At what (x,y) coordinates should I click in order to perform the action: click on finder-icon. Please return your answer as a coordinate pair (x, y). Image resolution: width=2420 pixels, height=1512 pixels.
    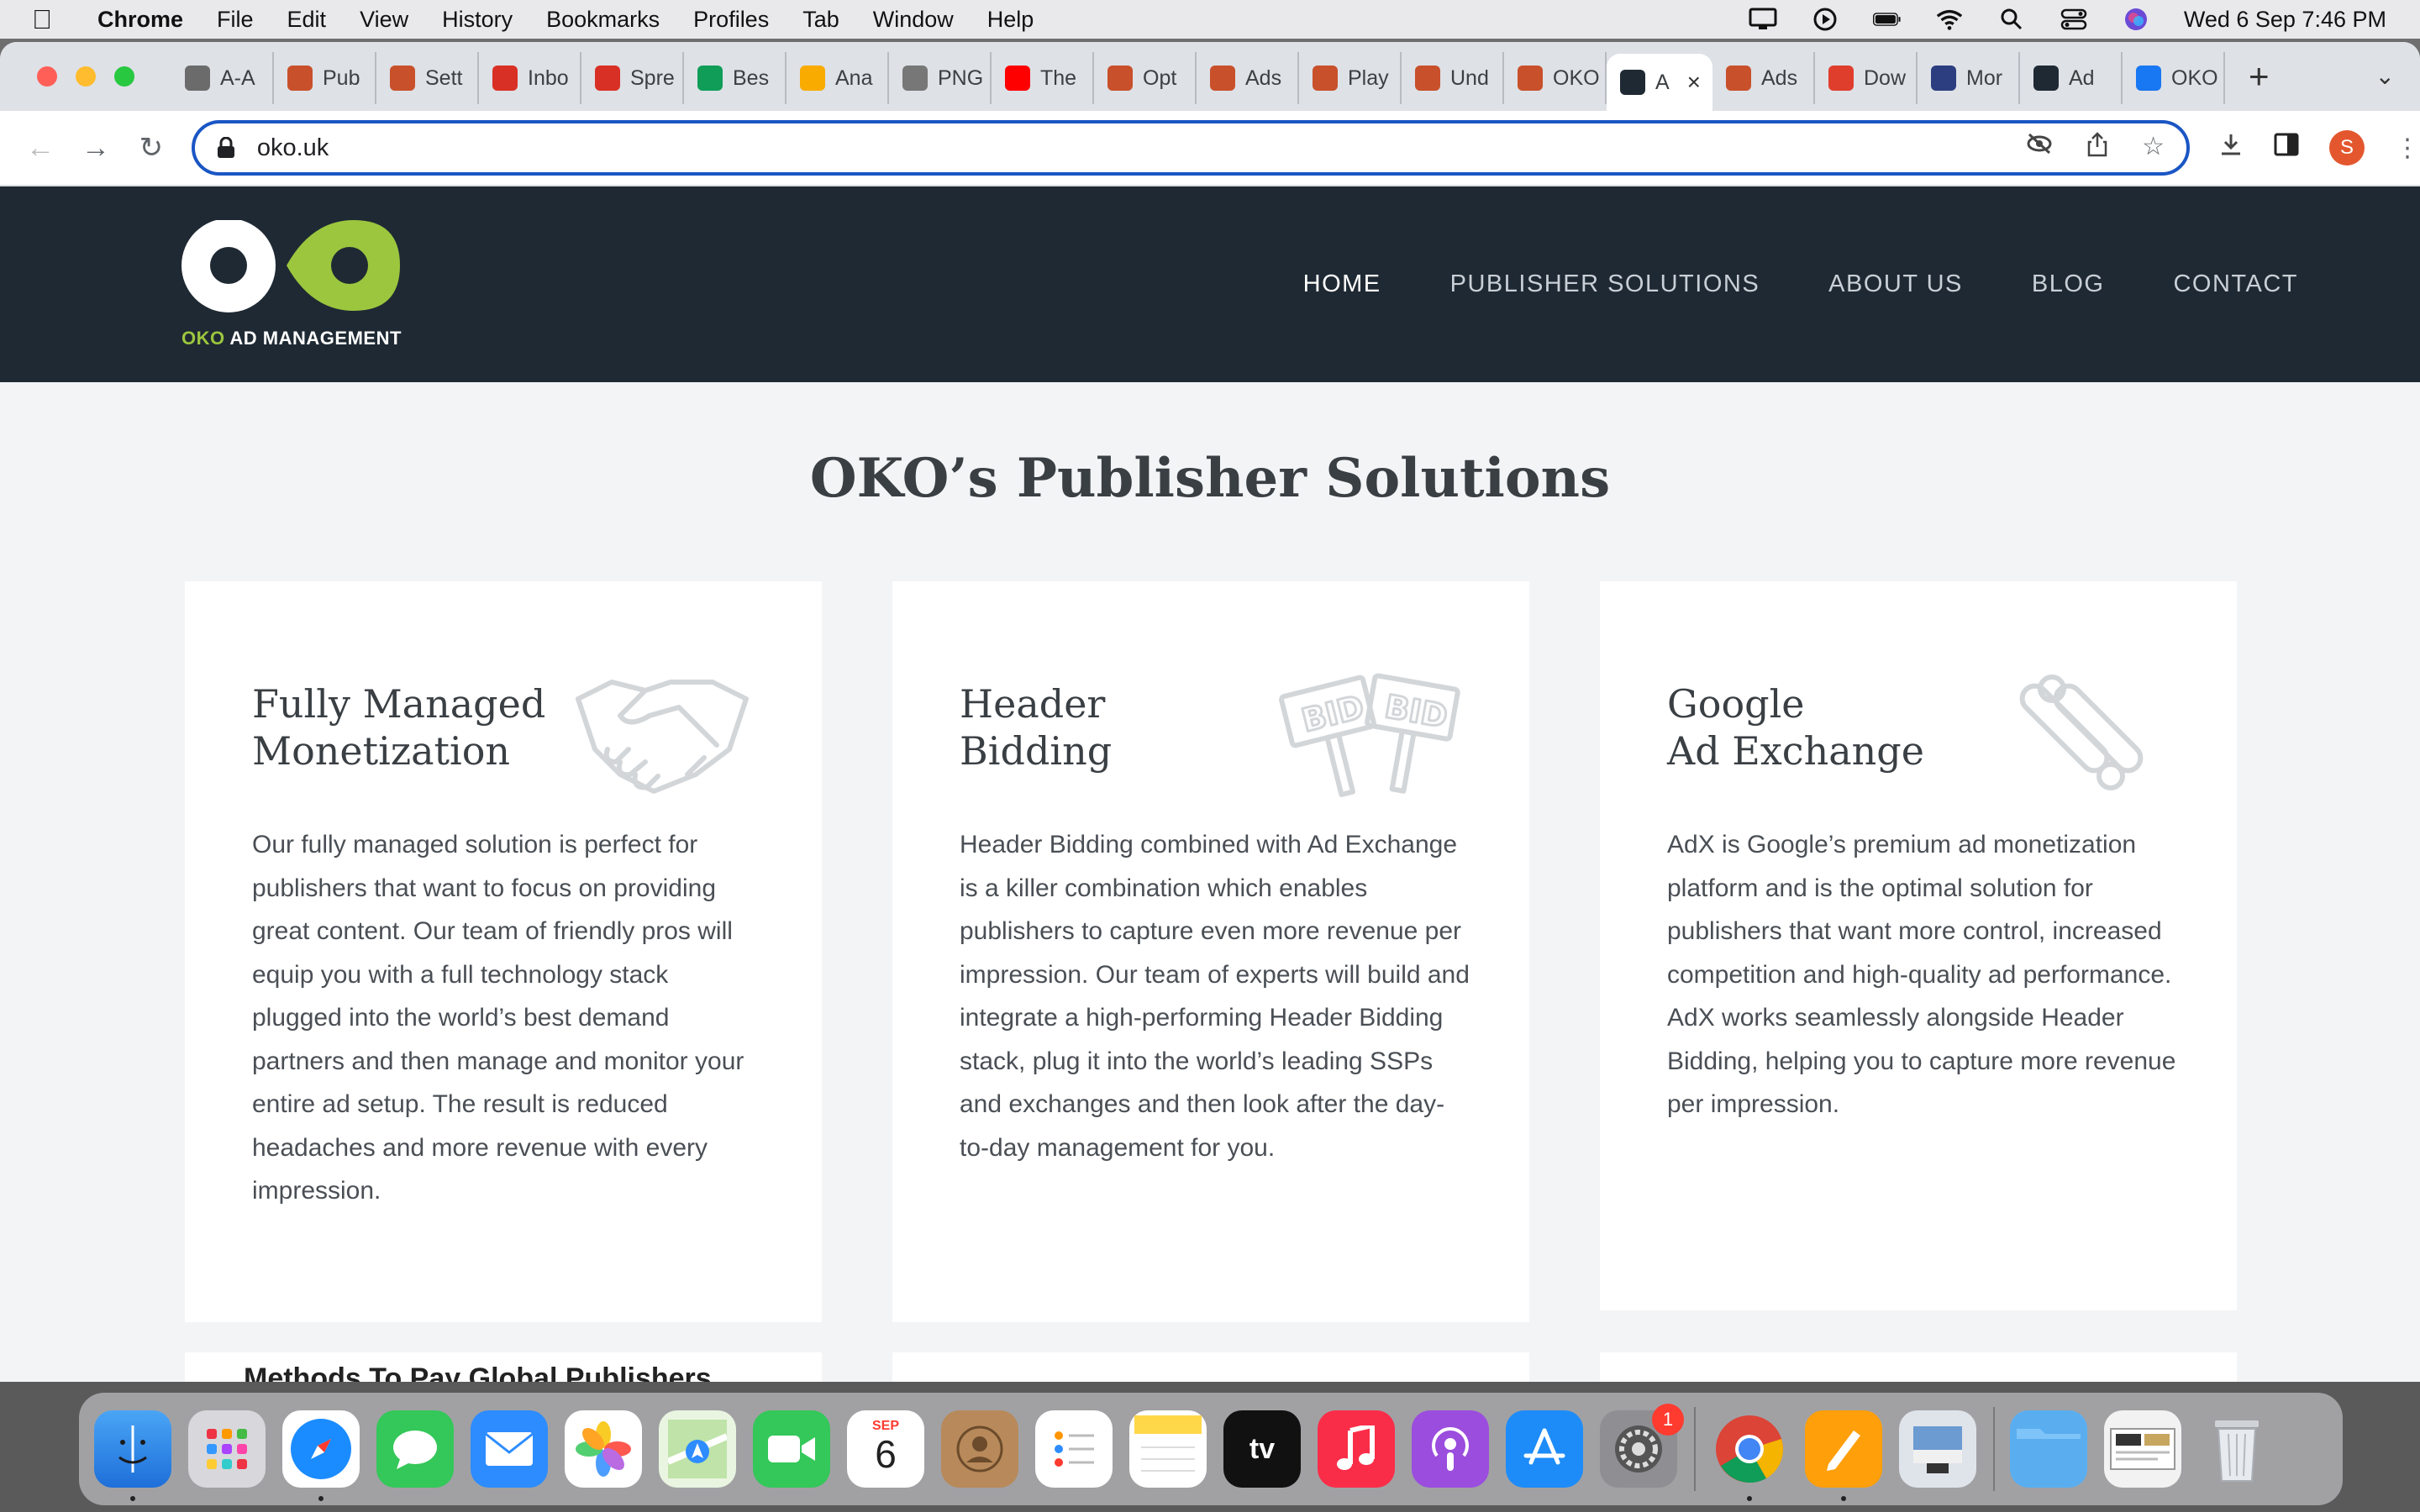
    Looking at the image, I should click on (132, 1455).